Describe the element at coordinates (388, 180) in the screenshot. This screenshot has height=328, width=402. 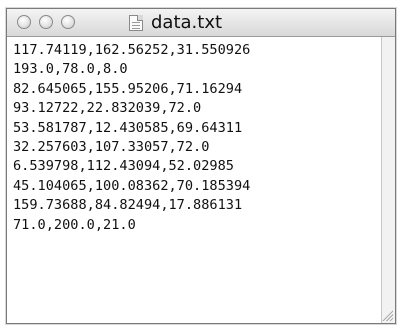
I see `vertical-scrollbar` at that location.